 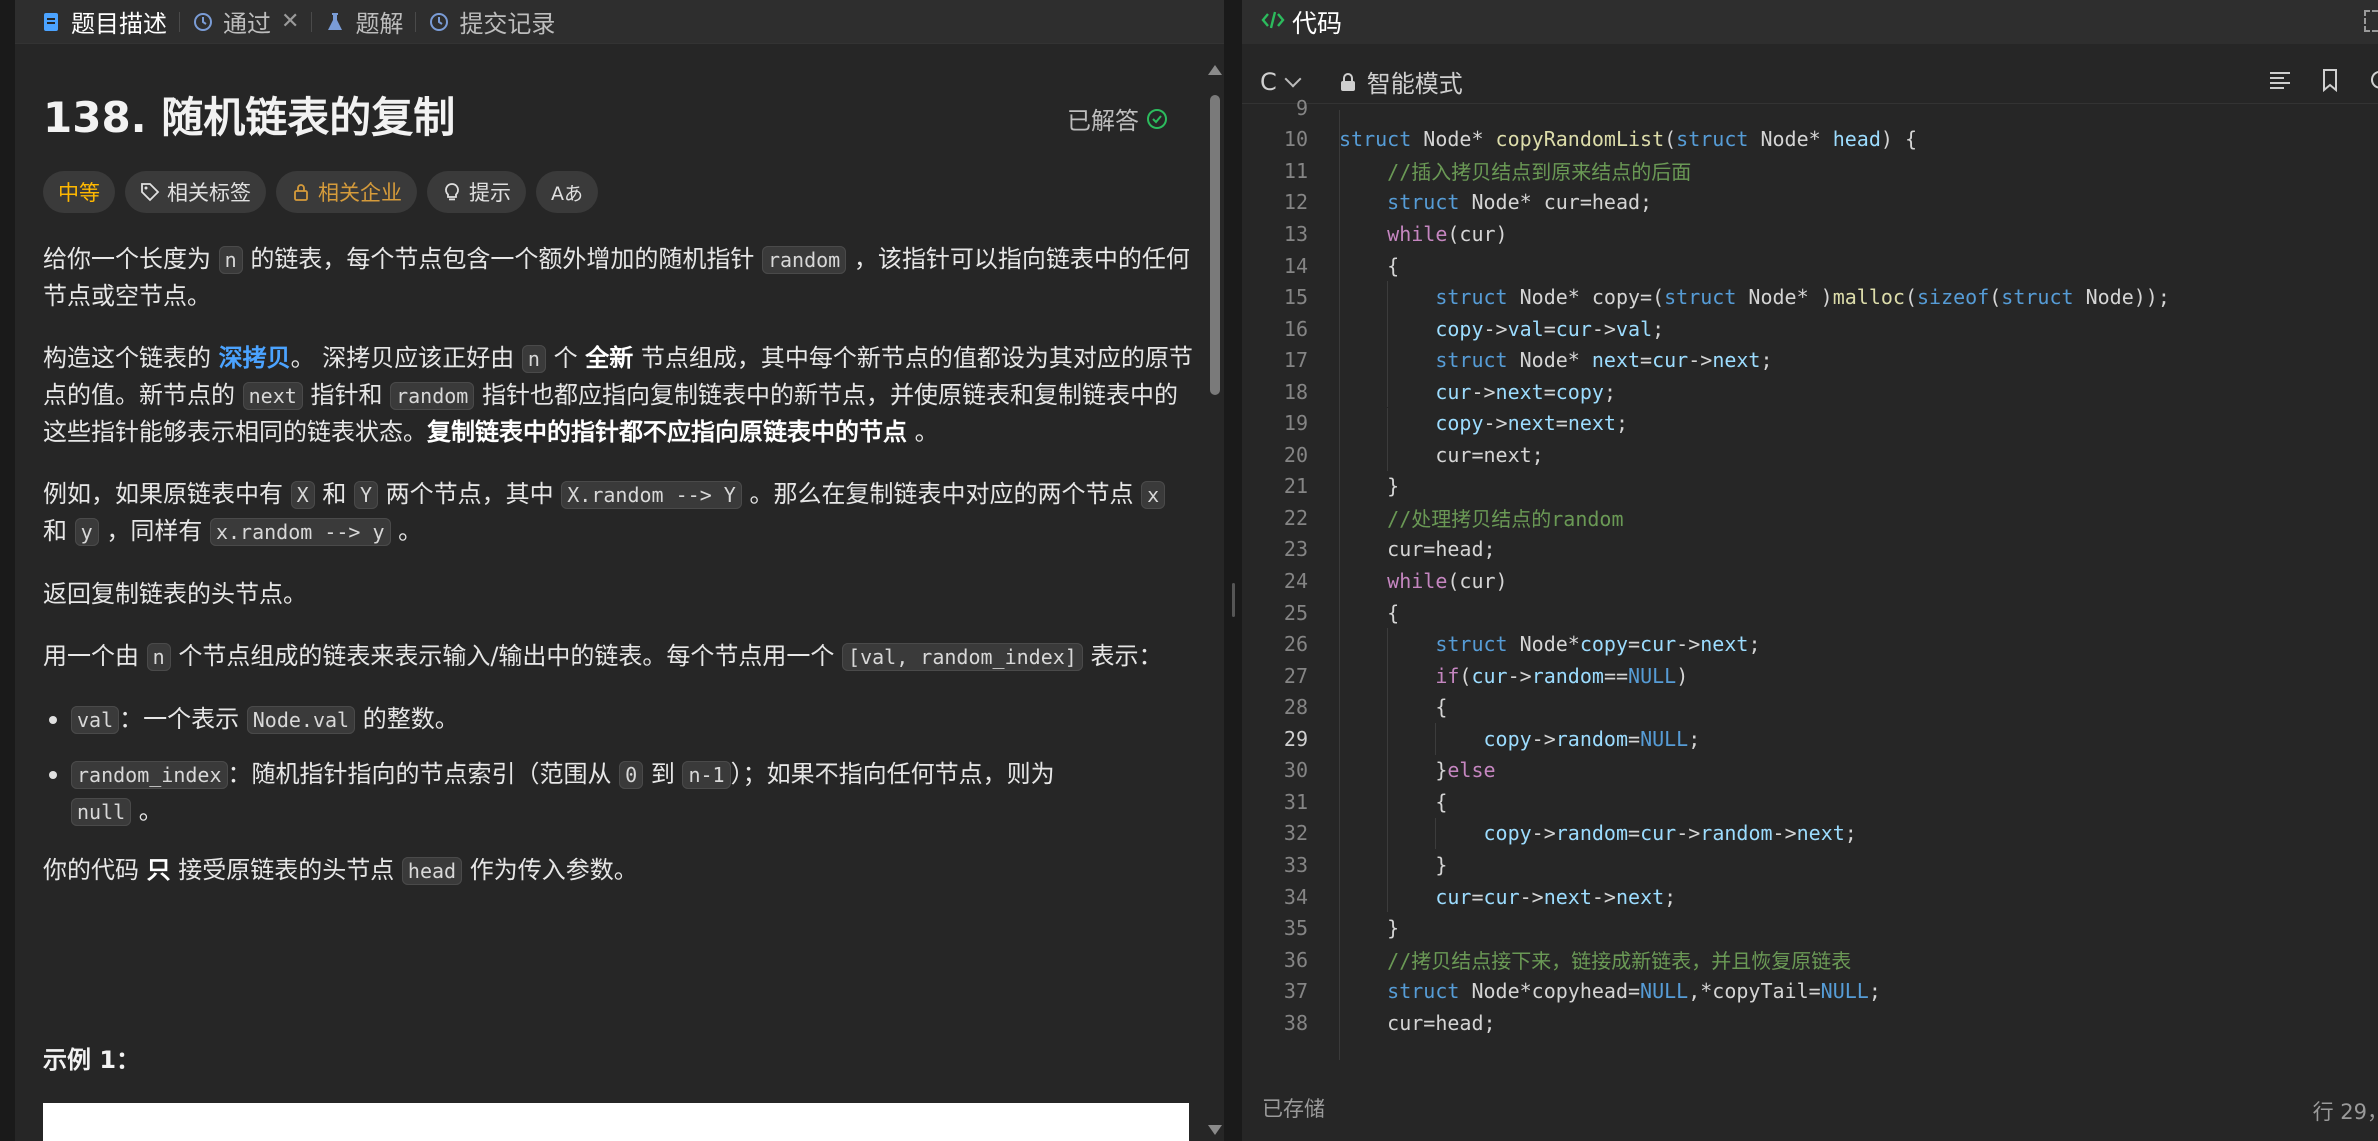 I want to click on code-line: 22 //处理拷贝结点的random, so click(x=1810, y=518).